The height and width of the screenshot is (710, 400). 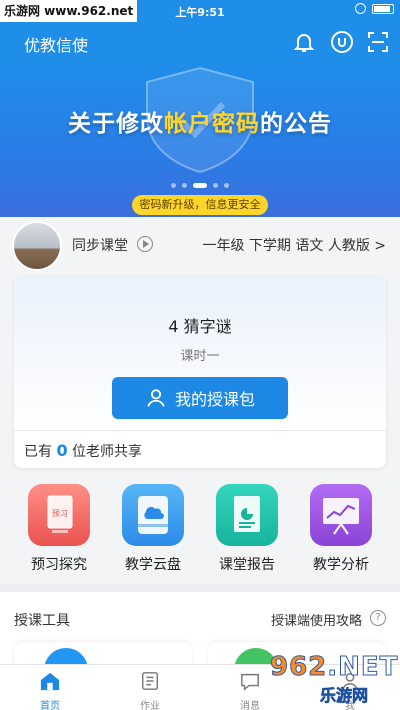 I want to click on report-icon, so click(x=247, y=515).